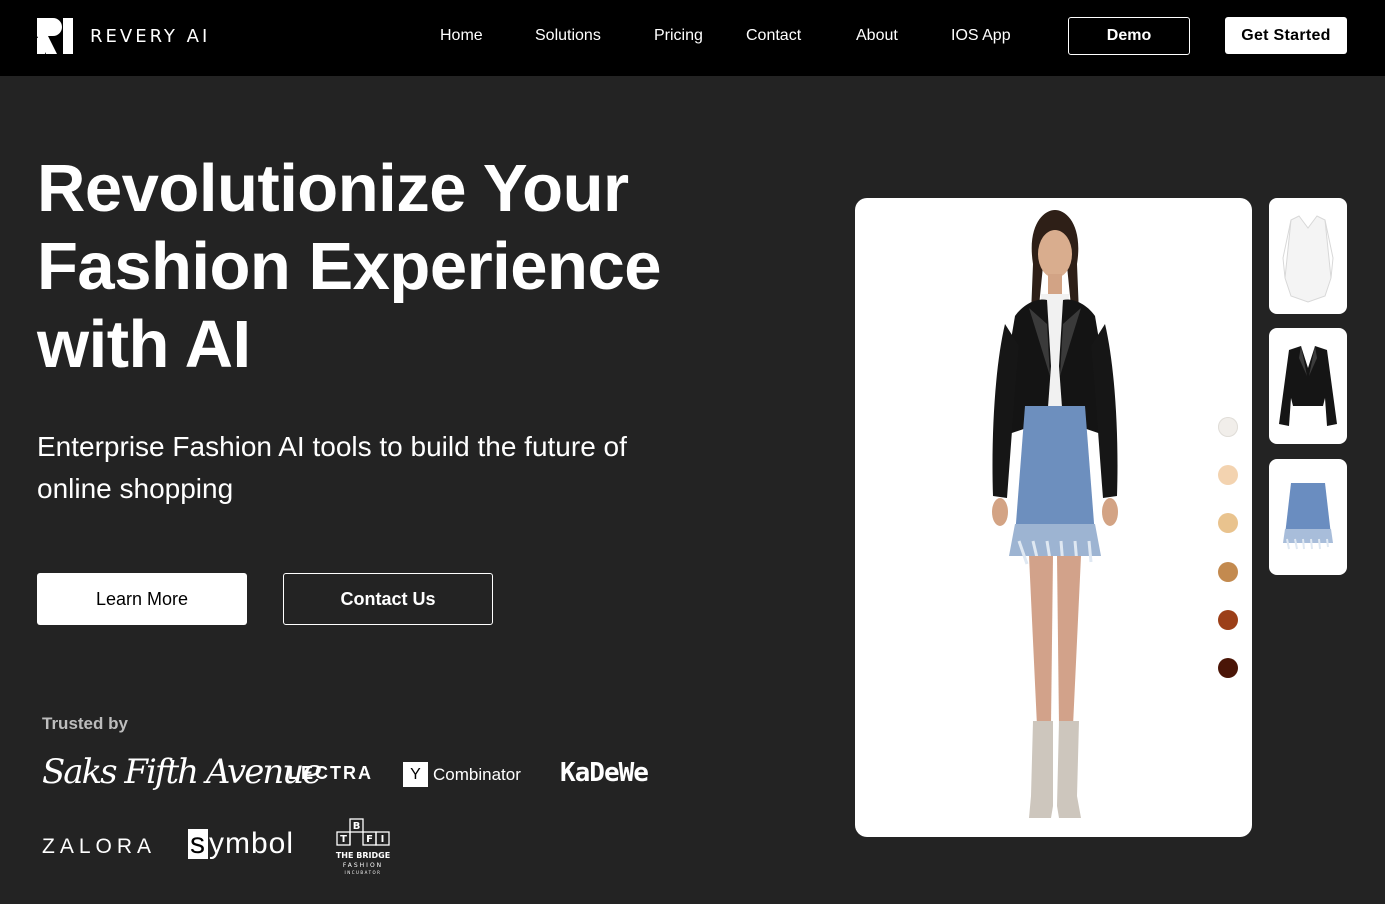 This screenshot has height=904, width=1385. Describe the element at coordinates (1308, 259) in the screenshot. I see `white-top-icon` at that location.